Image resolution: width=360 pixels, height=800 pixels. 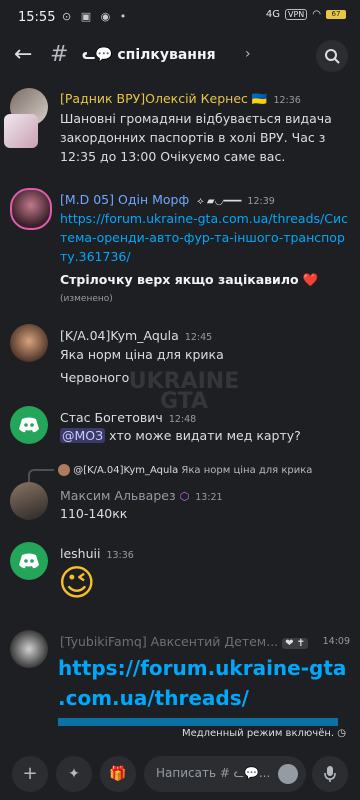 I want to click on message-time: 13:36, so click(x=120, y=555).